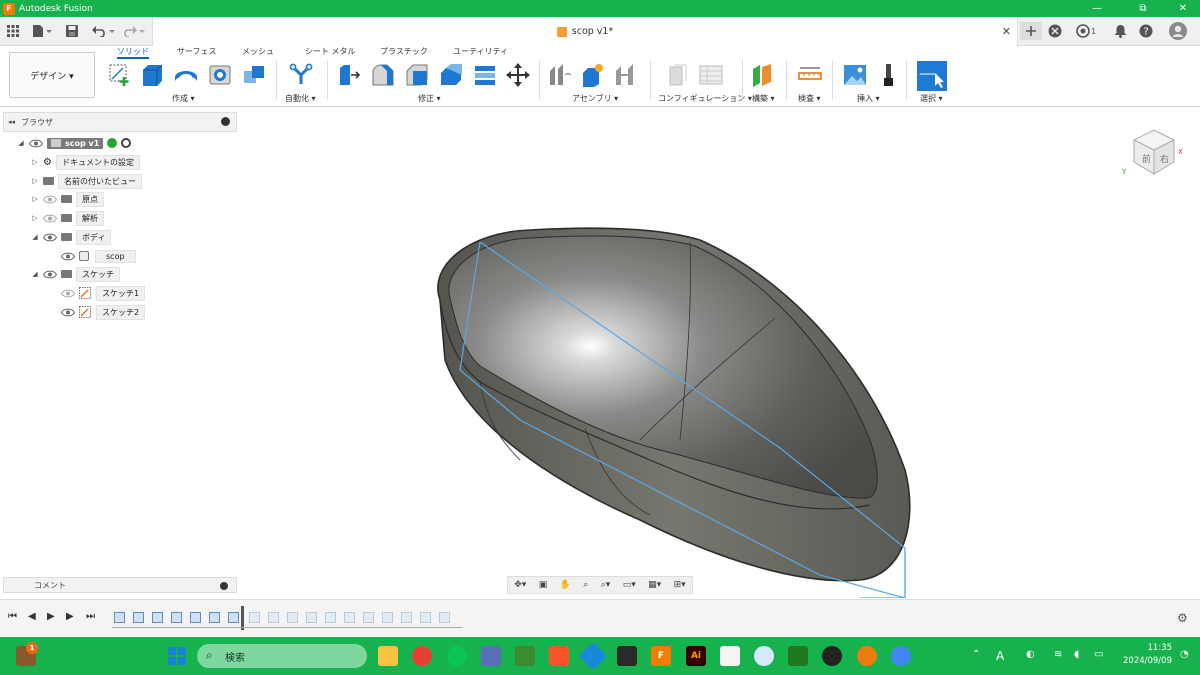 The width and height of the screenshot is (1200, 675). I want to click on timeline-feature-revolve, so click(138, 617).